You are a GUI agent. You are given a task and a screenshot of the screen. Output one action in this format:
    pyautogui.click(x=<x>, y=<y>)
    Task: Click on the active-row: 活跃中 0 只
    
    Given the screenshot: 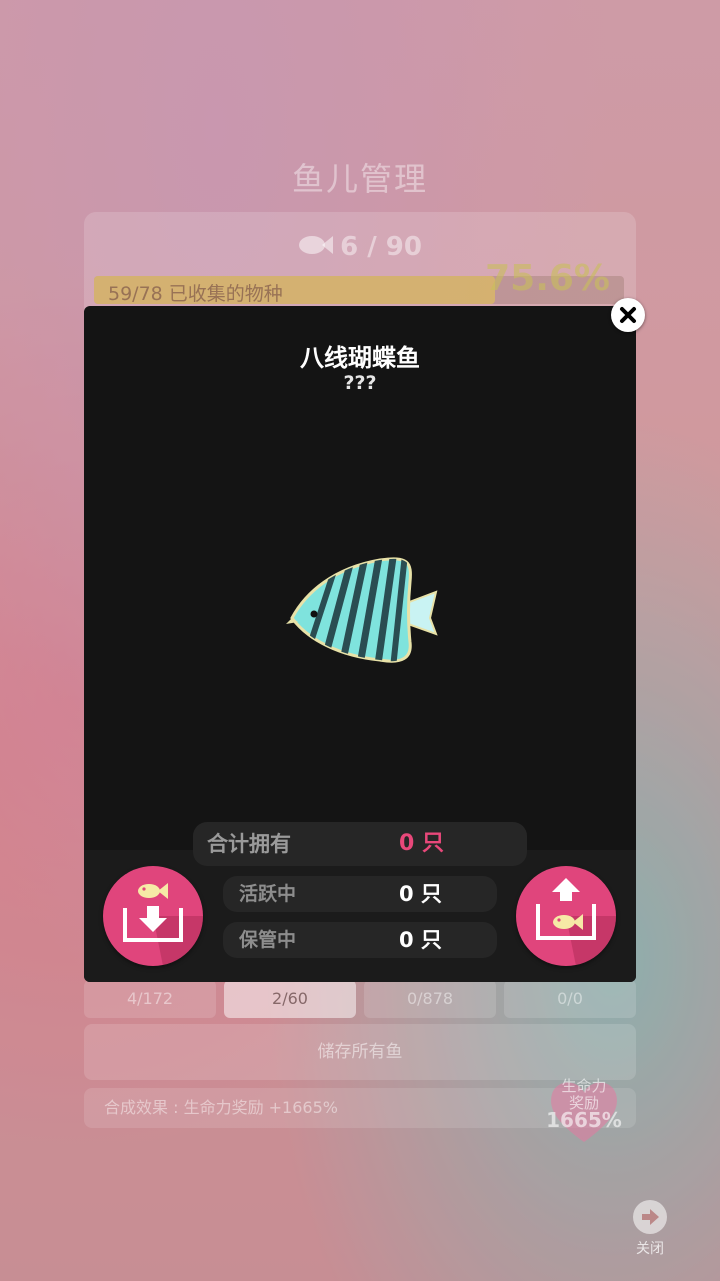 What is the action you would take?
    pyautogui.click(x=360, y=894)
    